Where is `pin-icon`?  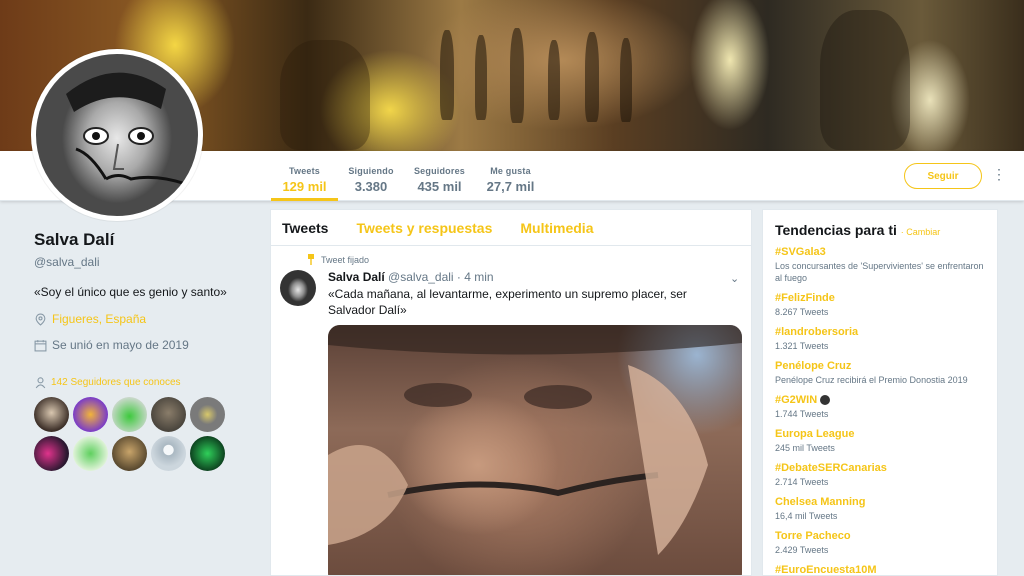 pin-icon is located at coordinates (311, 259).